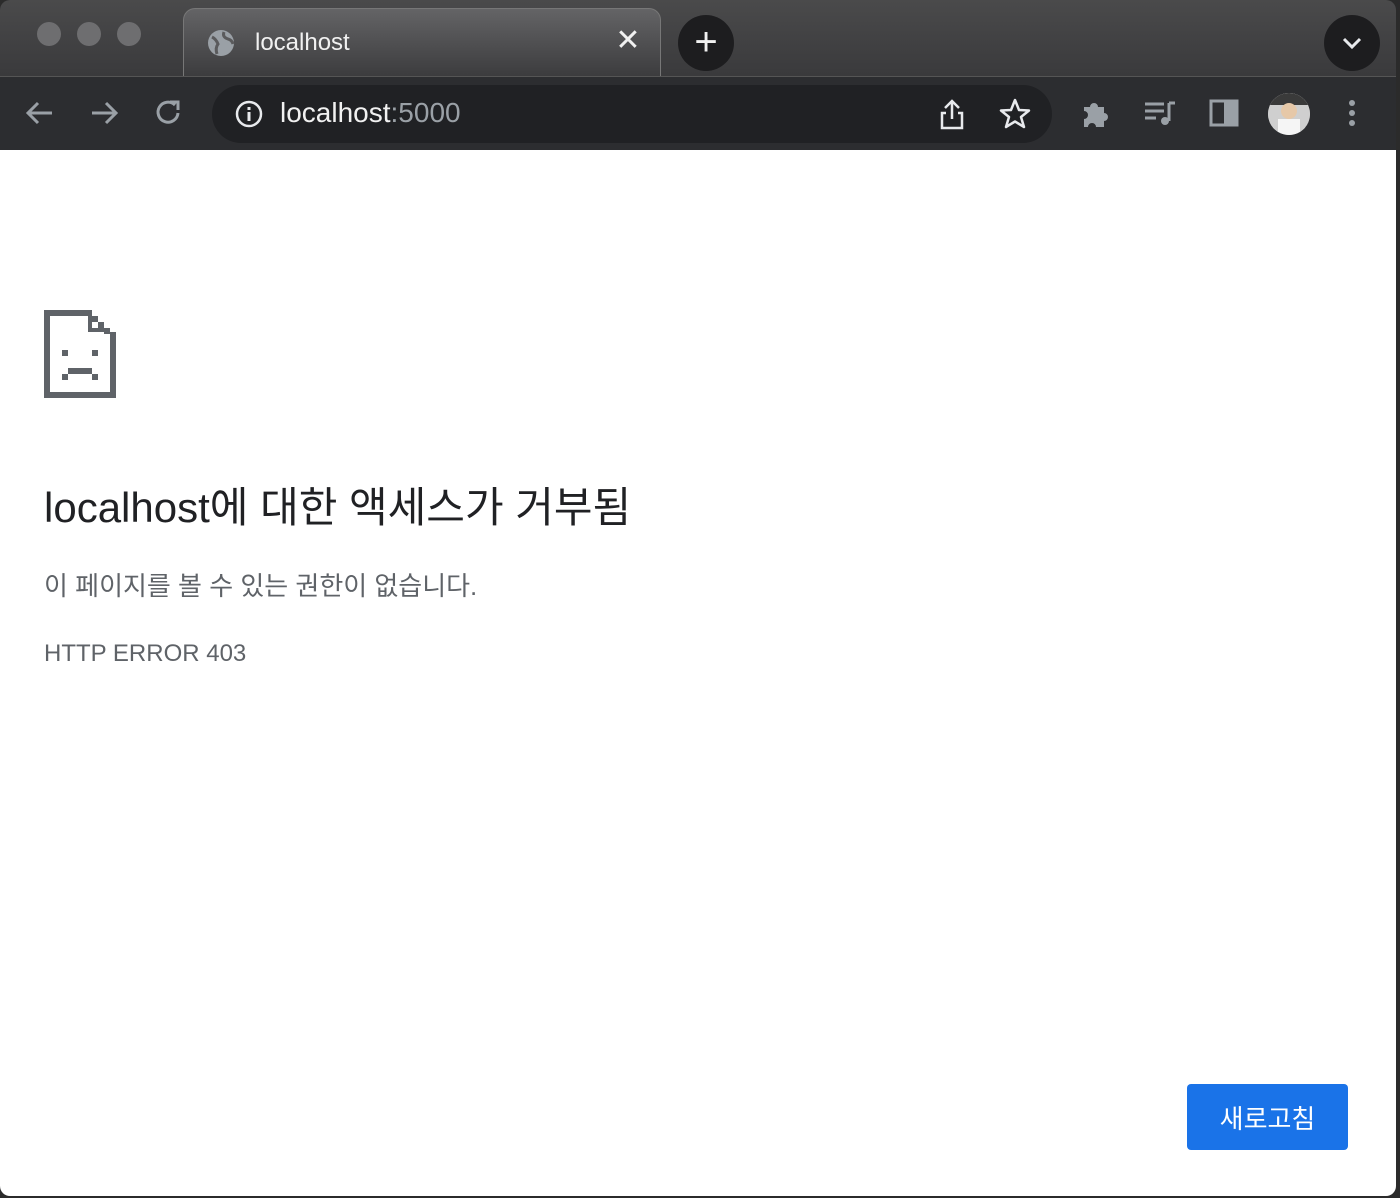 The image size is (1400, 1198). Describe the element at coordinates (335, 112) in the screenshot. I see `url-host: localhost` at that location.